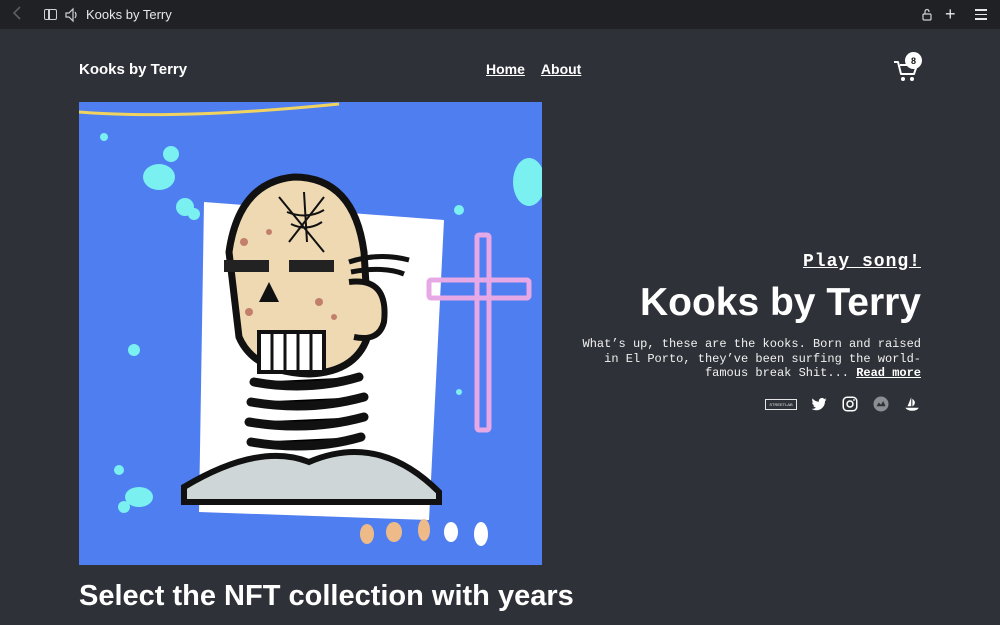  What do you see at coordinates (781, 404) in the screenshot?
I see `streetlab-icon: STREETLAB` at bounding box center [781, 404].